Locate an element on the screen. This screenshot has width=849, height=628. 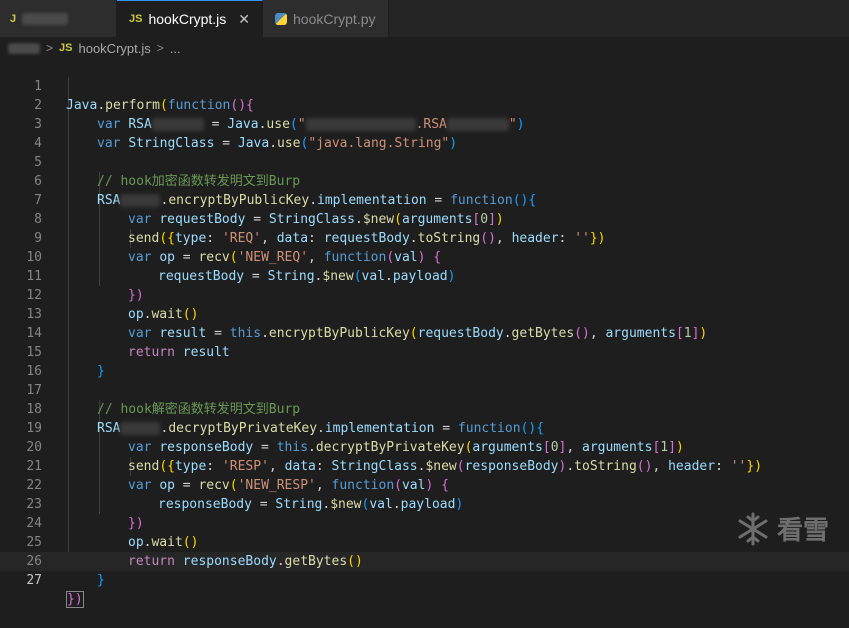
code-line: 15 } is located at coordinates (424, 351).